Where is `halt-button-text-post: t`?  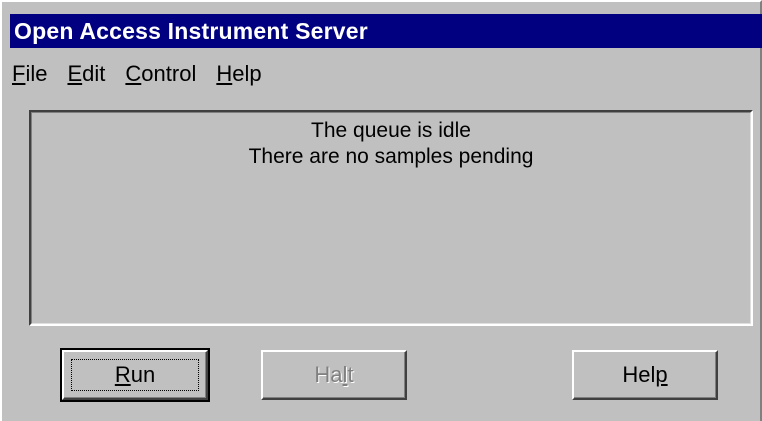
halt-button-text-post: t is located at coordinates (350, 374).